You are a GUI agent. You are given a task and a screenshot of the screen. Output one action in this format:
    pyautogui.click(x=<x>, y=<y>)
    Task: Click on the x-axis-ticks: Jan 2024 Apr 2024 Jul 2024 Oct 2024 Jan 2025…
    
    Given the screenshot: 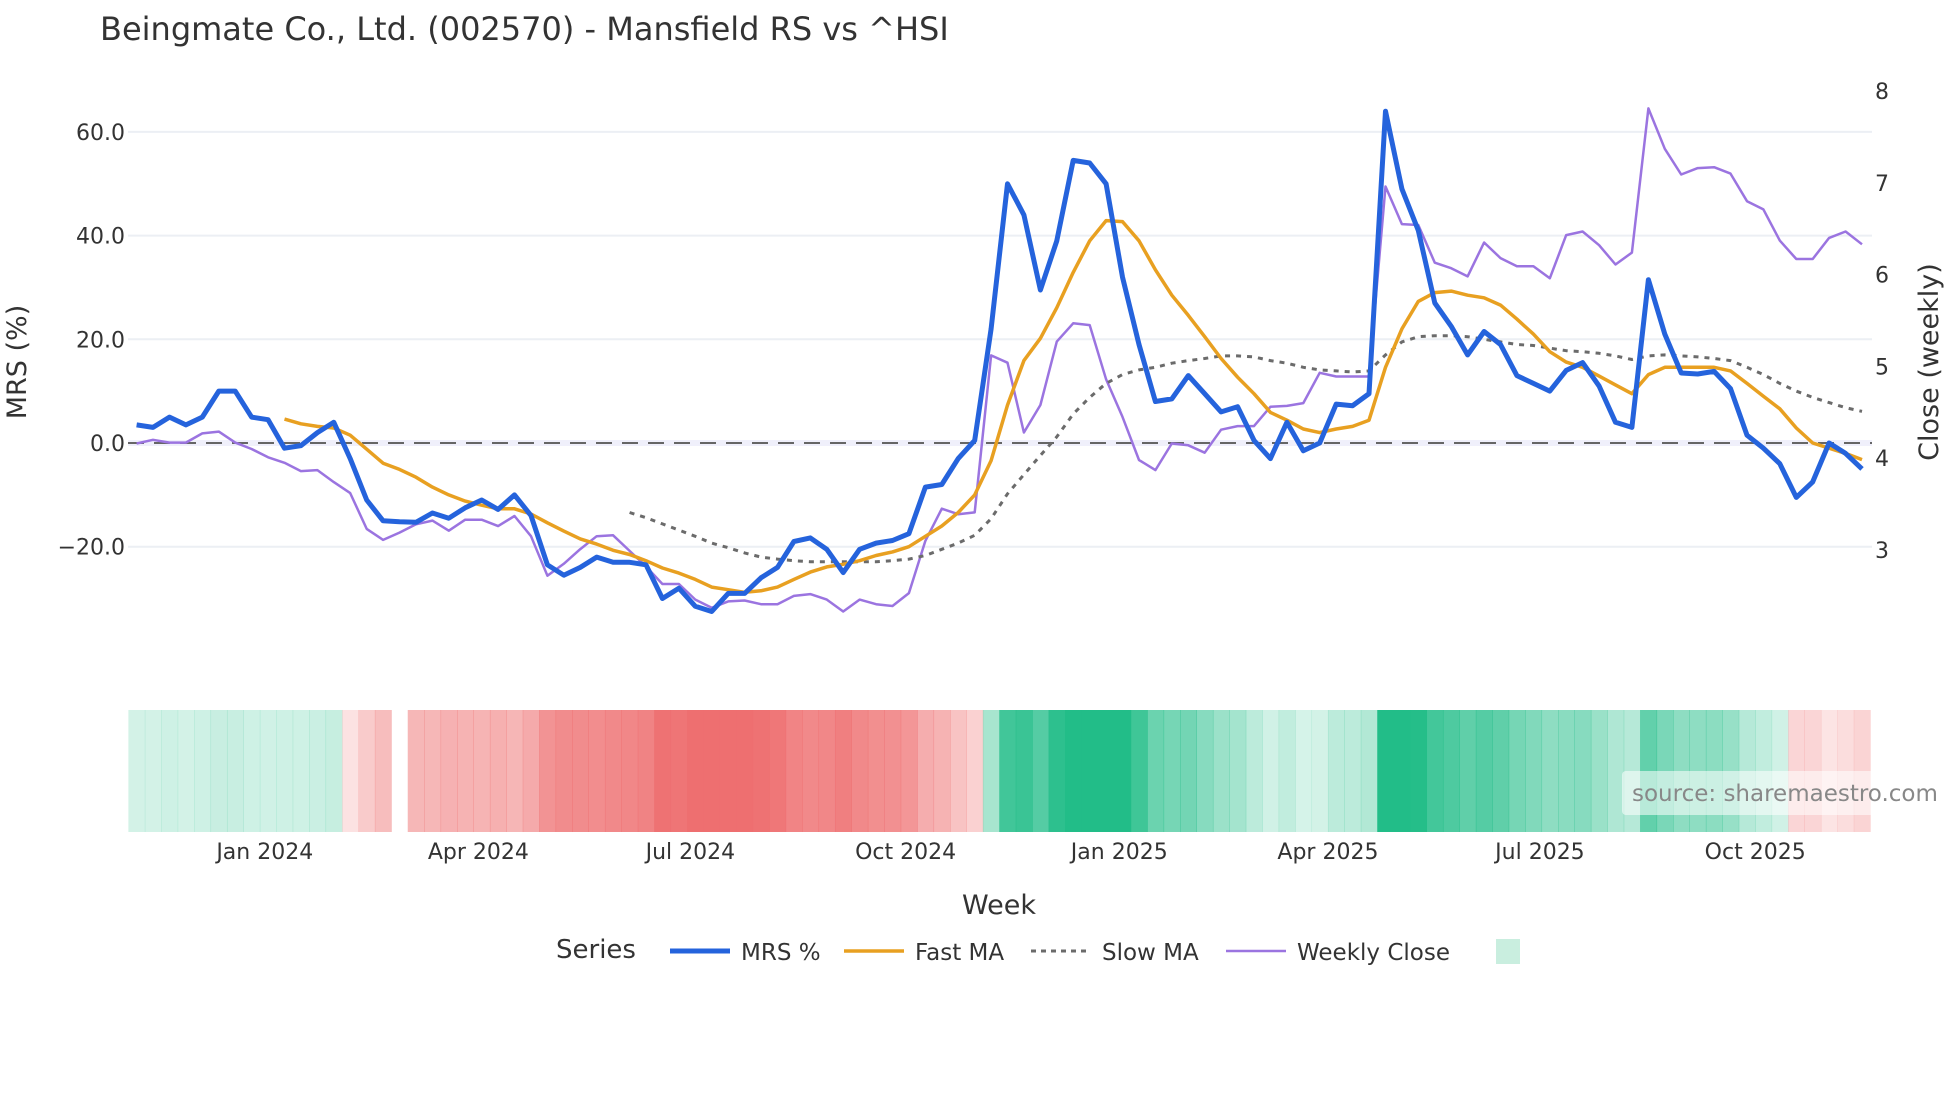 What is the action you would take?
    pyautogui.click(x=1009, y=852)
    